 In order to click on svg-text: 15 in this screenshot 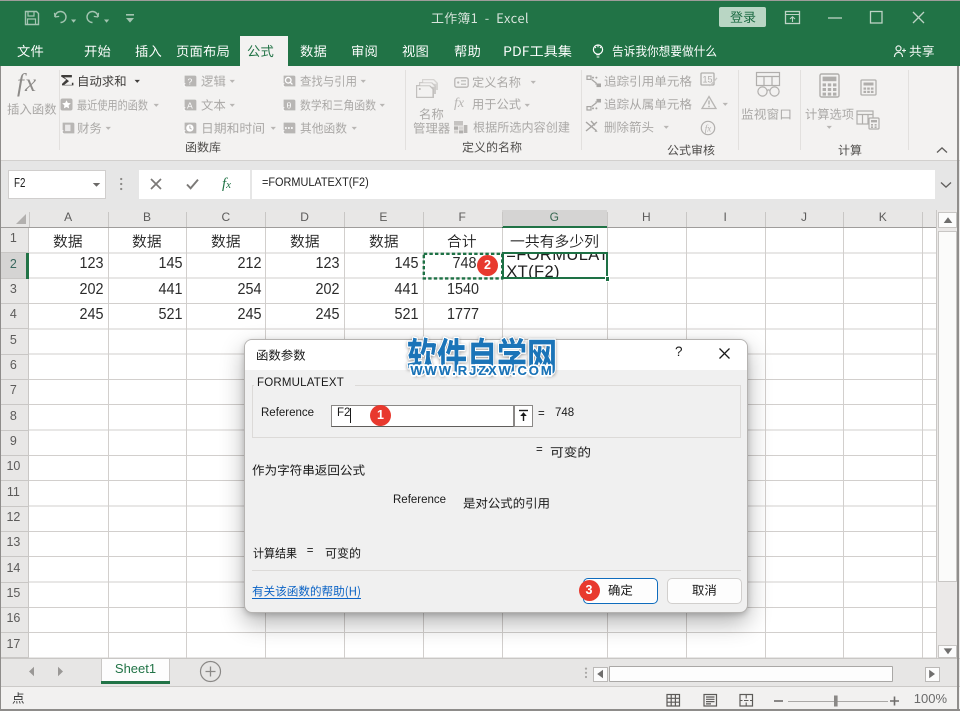, I will do `click(707, 80)`.